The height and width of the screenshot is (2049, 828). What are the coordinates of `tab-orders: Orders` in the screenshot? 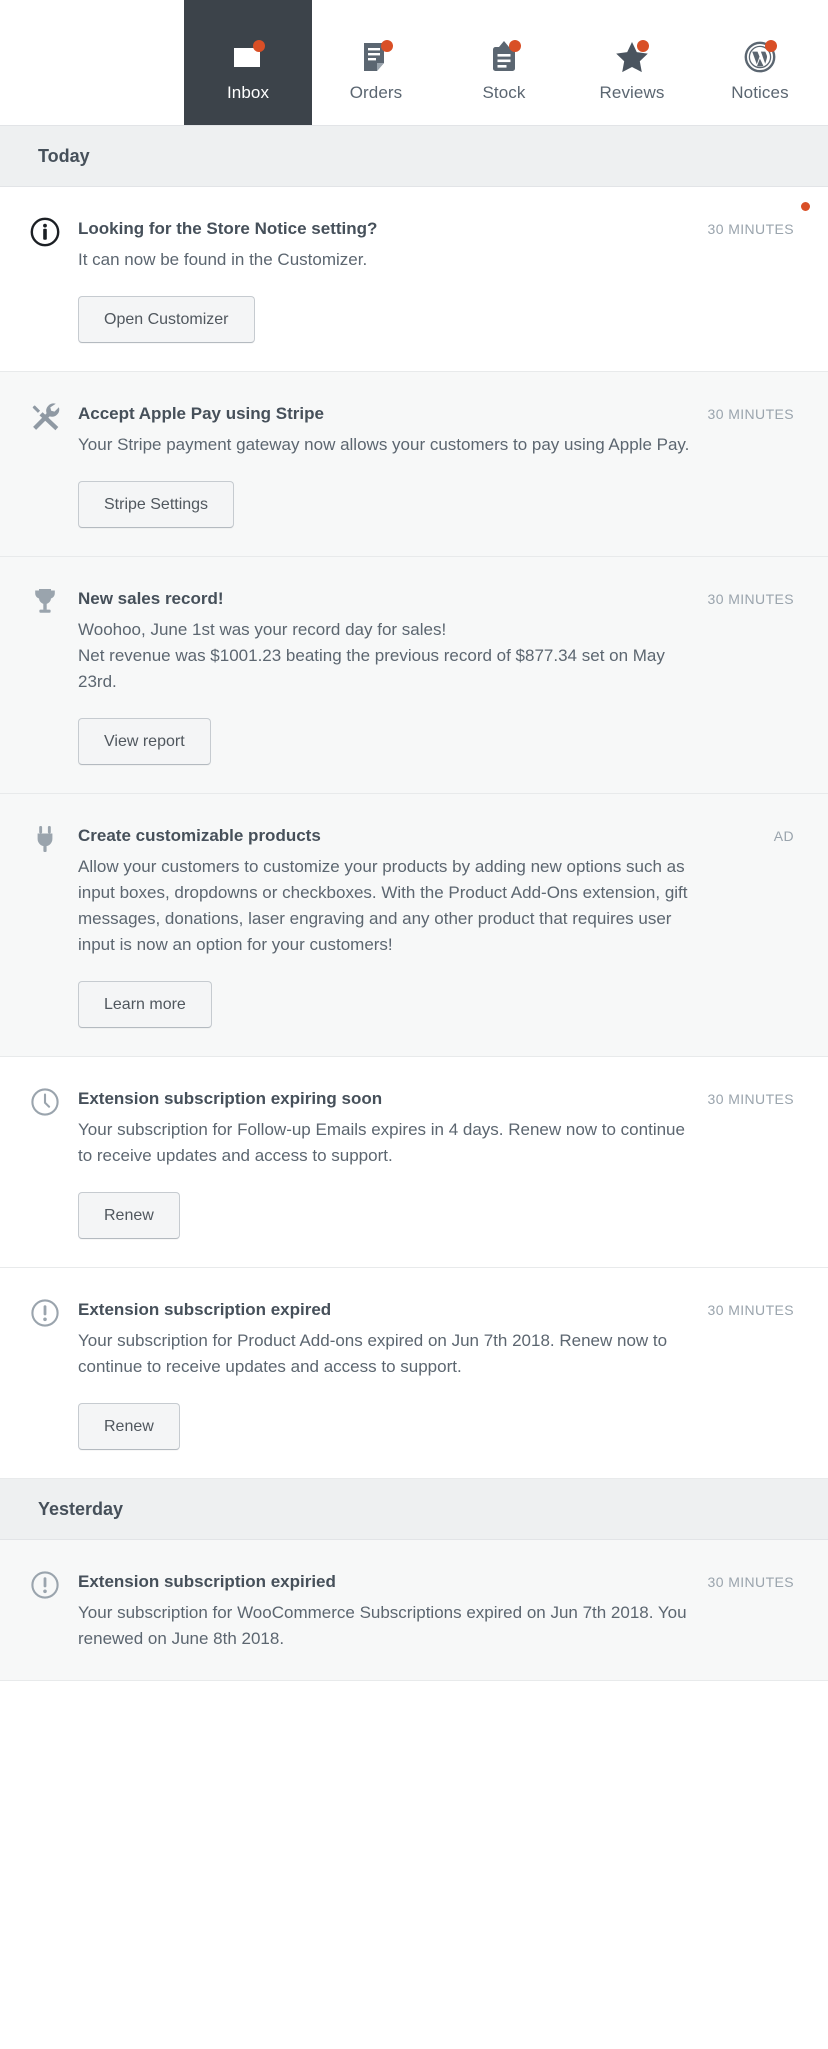 It's located at (376, 62).